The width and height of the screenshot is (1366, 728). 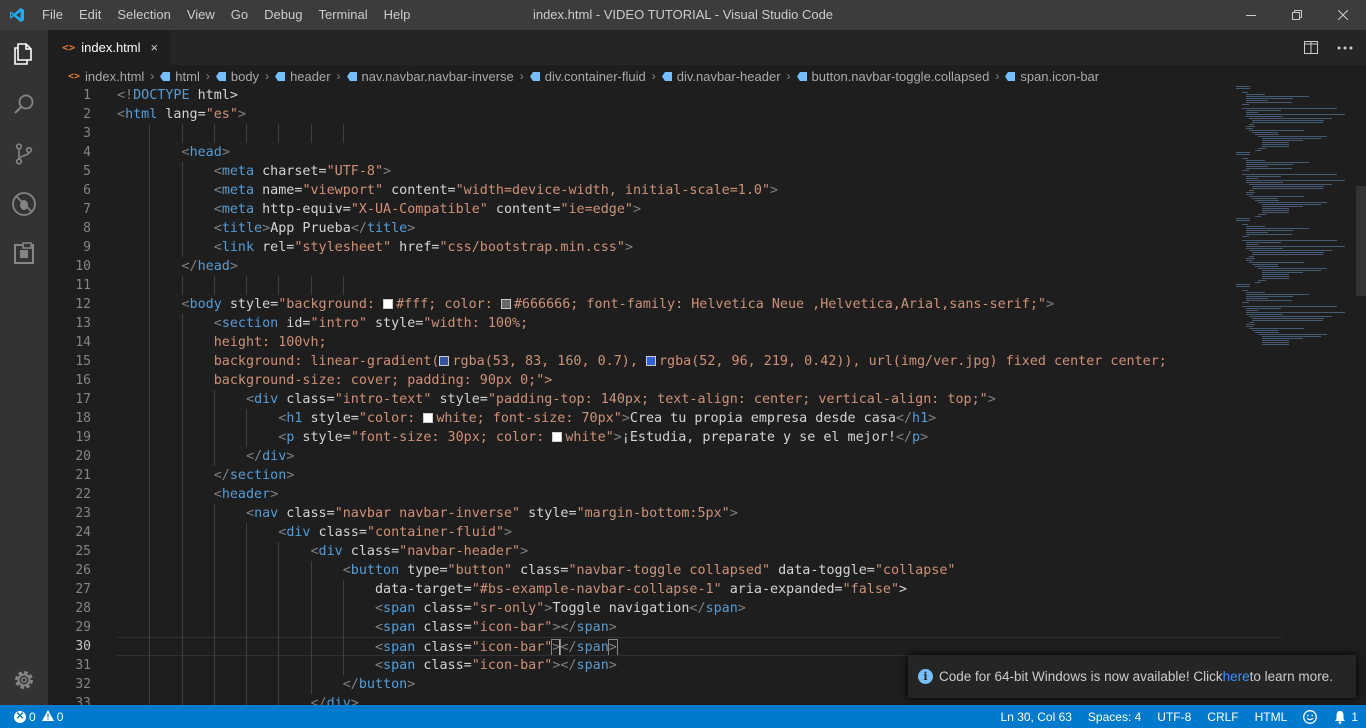 I want to click on more-actions-button, so click(x=1345, y=47).